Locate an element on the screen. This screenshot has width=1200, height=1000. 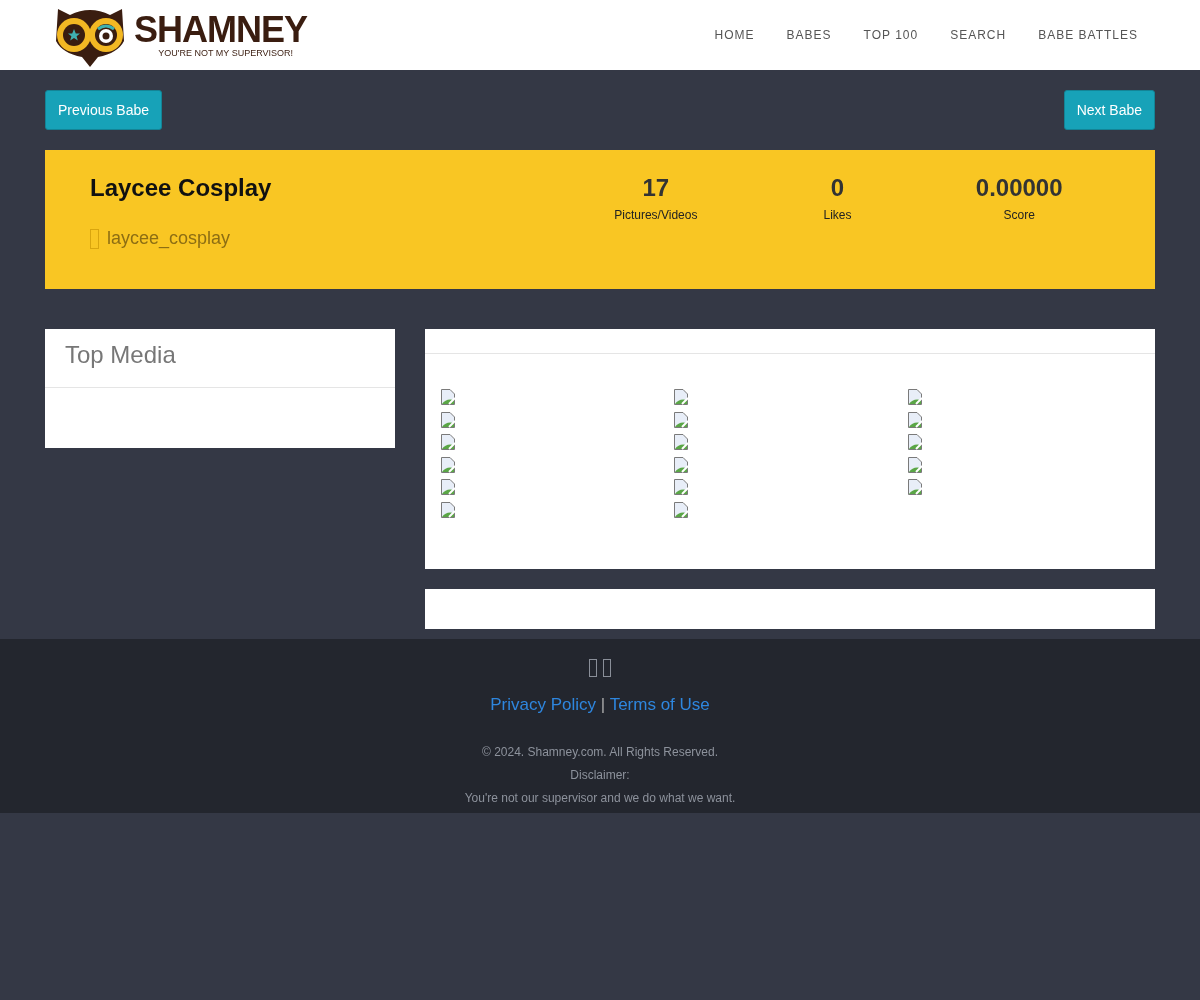
disclaimer-text: You're not our supervisor and we do what we want. is located at coordinates (600, 798).